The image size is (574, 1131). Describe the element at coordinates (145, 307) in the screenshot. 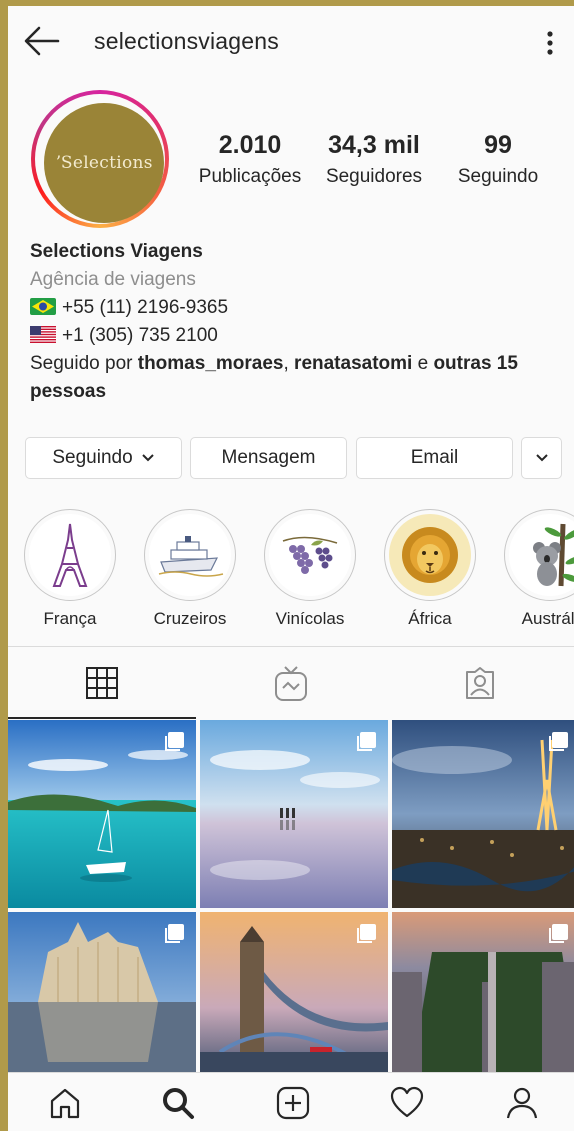

I see `phone-br: +55 (11) 2196-9365` at that location.